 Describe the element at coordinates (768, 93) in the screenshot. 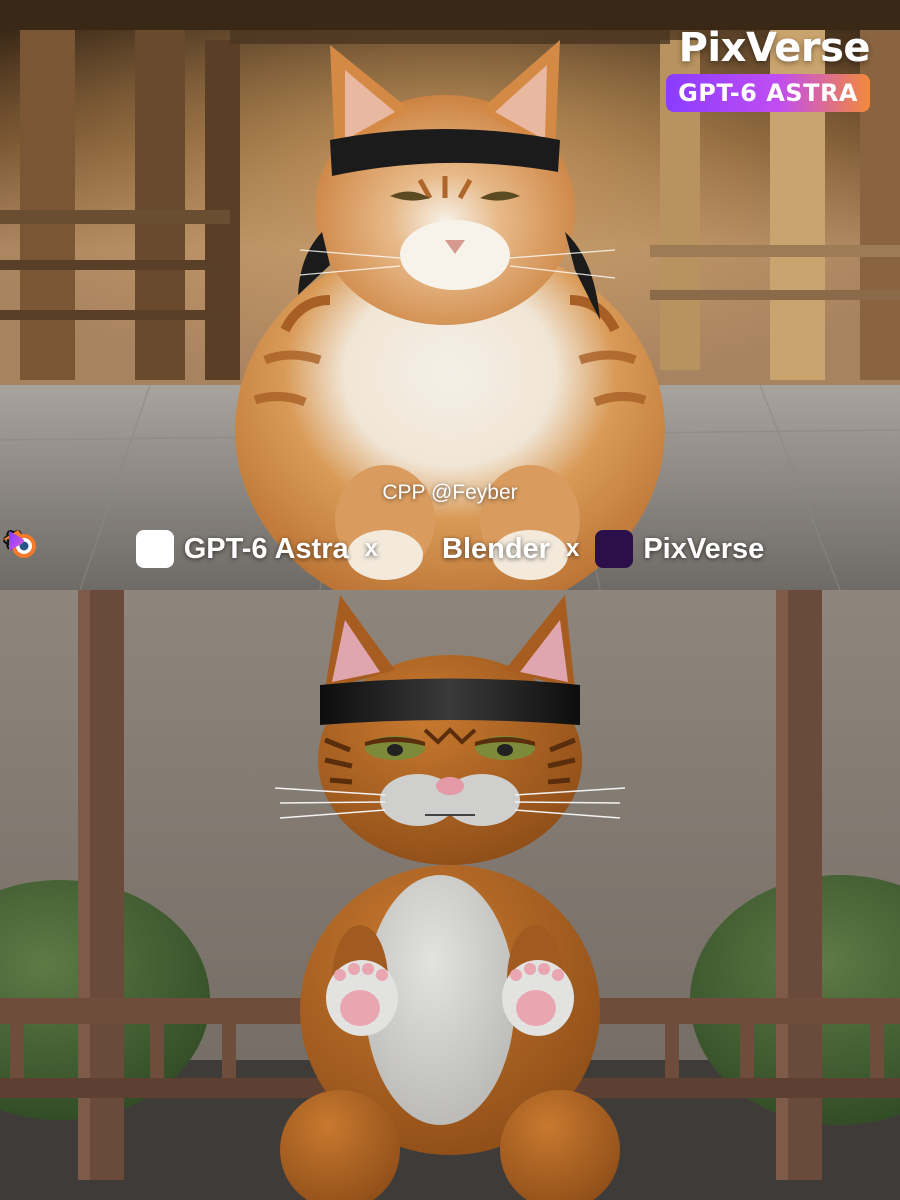

I see `model-badge: GPT-6 ASTRA` at that location.